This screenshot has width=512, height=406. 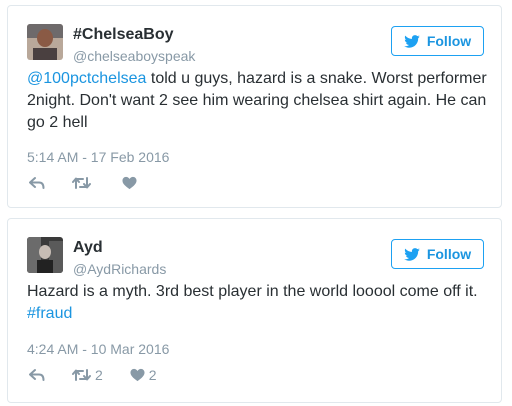 I want to click on retweet-button: 2, so click(x=87, y=375).